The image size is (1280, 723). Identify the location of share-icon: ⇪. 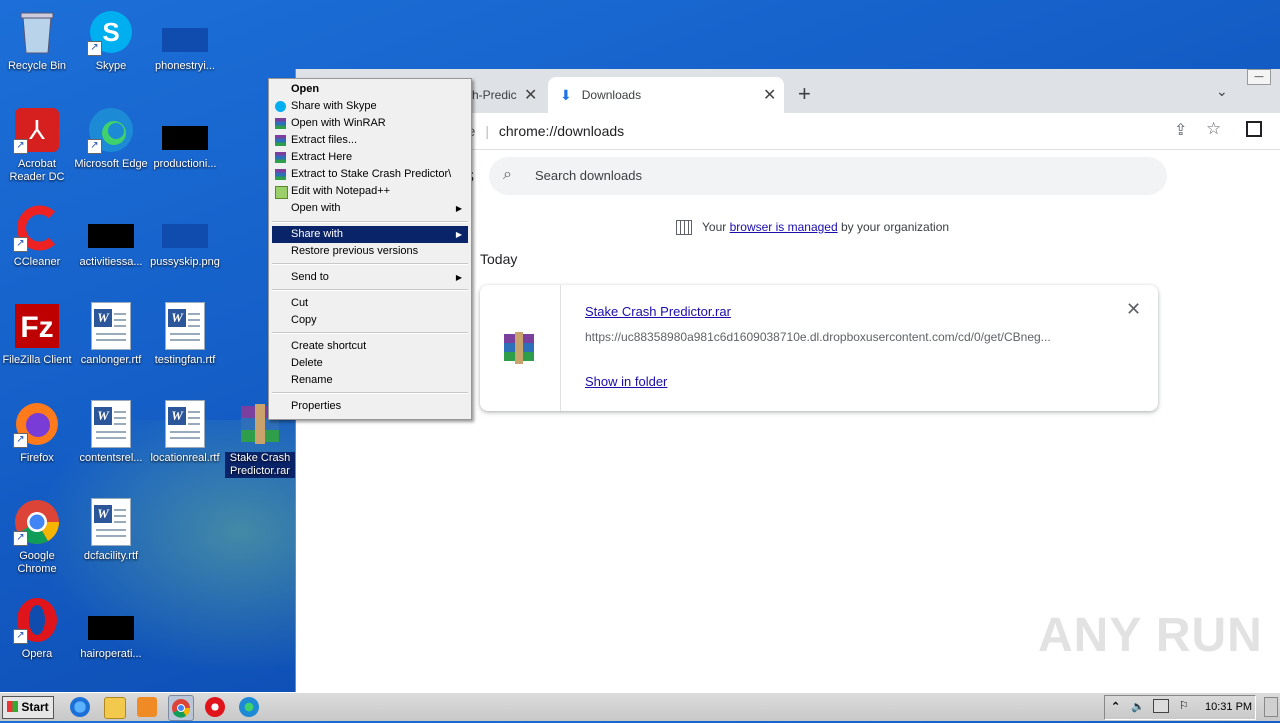
(1180, 130).